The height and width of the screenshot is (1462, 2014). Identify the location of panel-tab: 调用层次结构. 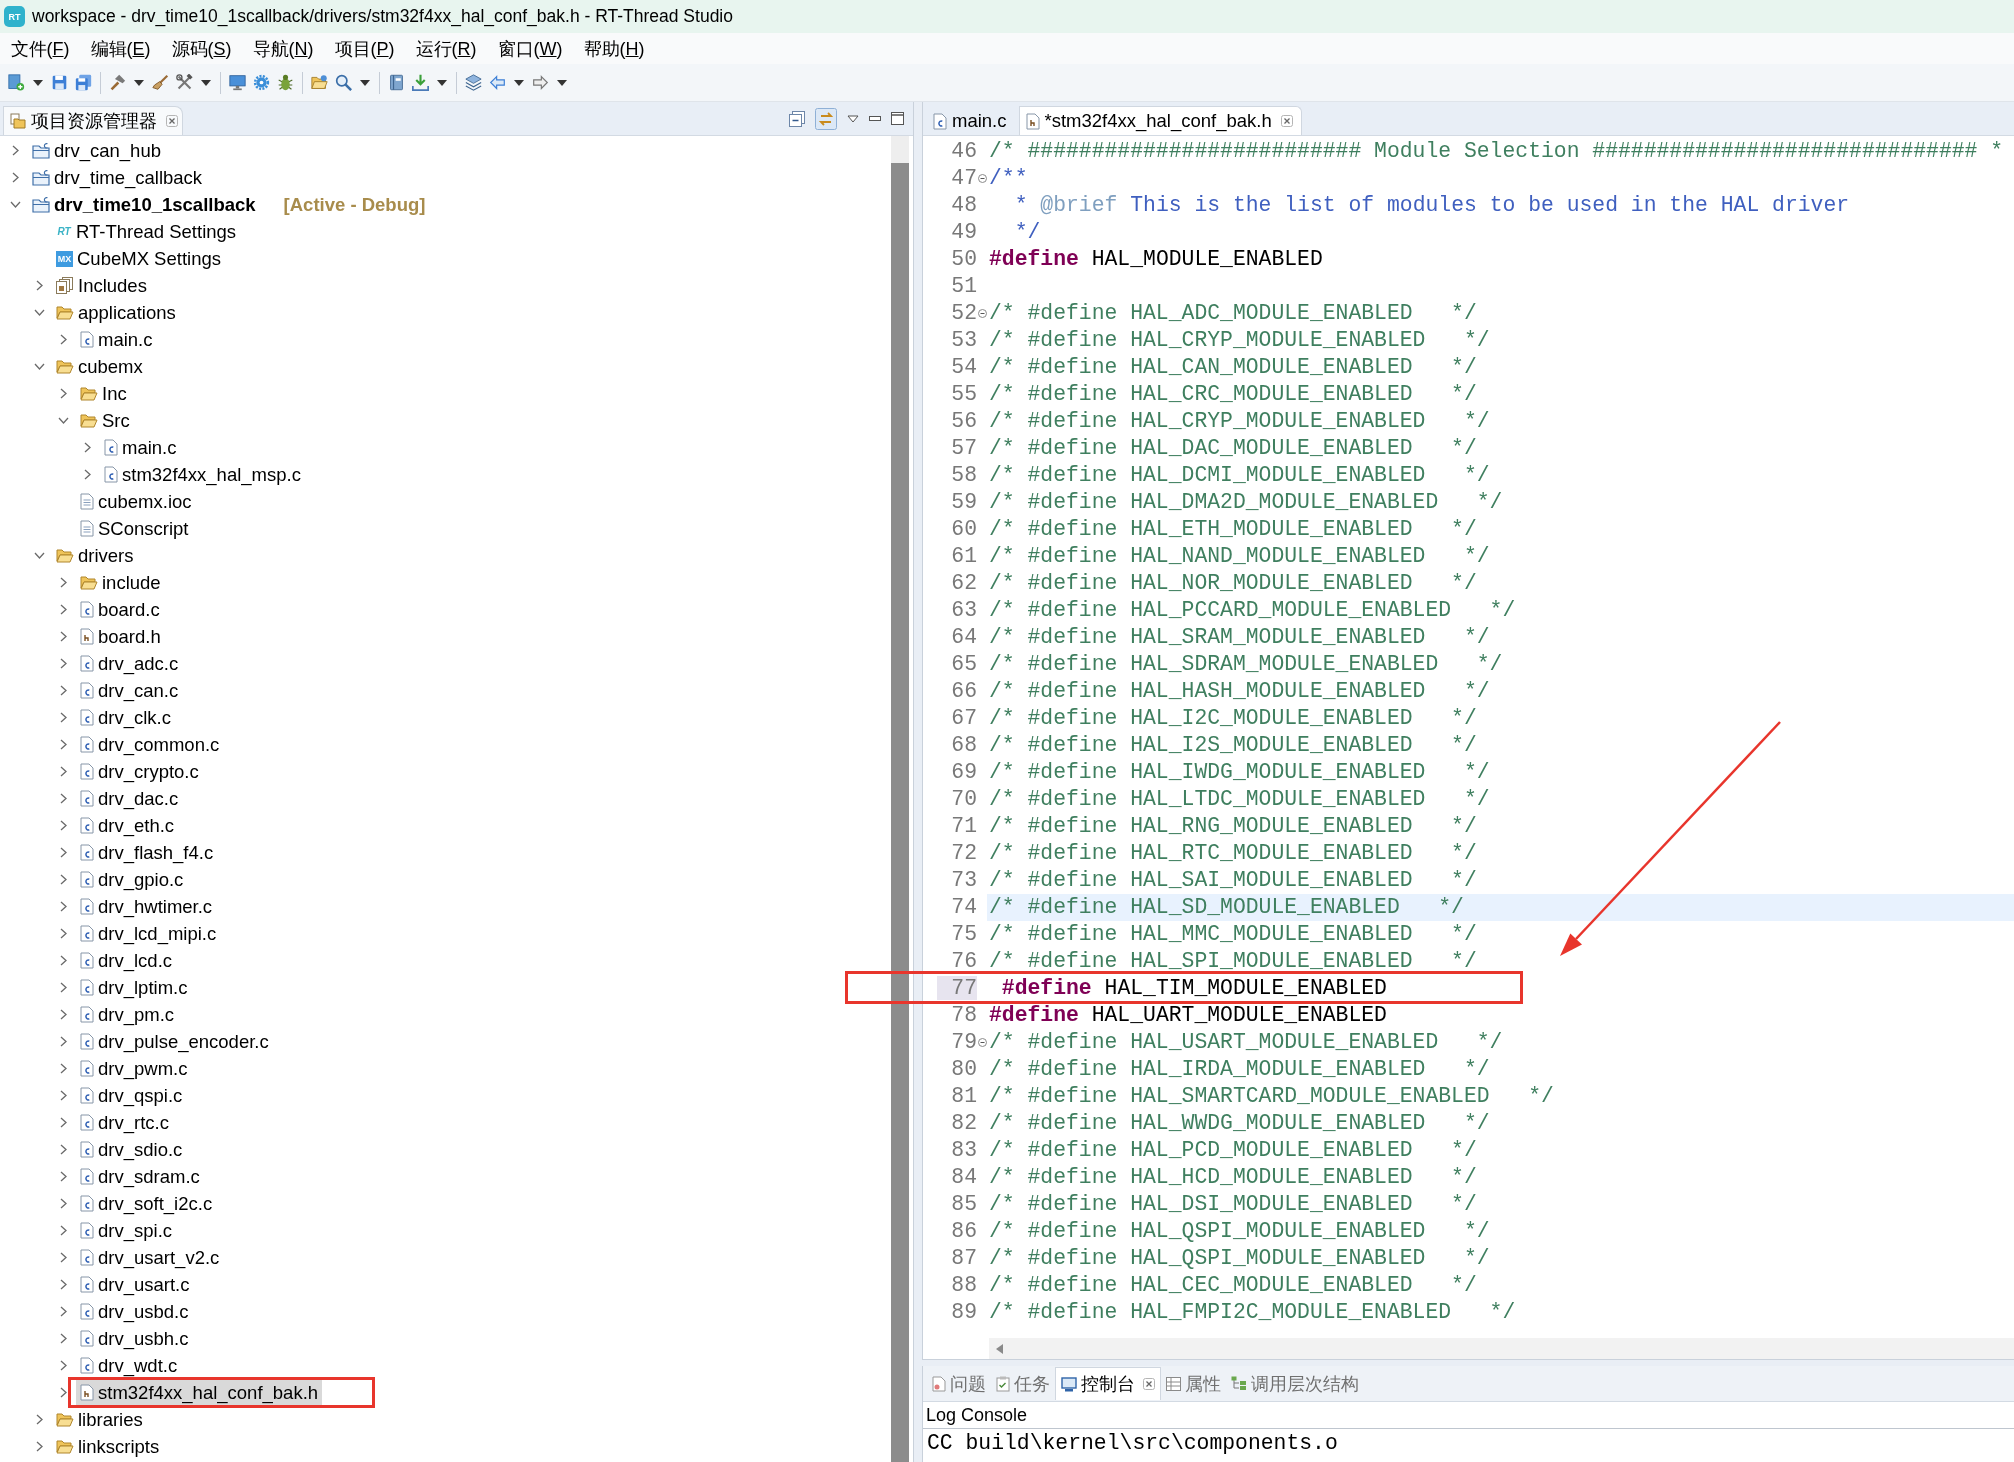
(1295, 1383).